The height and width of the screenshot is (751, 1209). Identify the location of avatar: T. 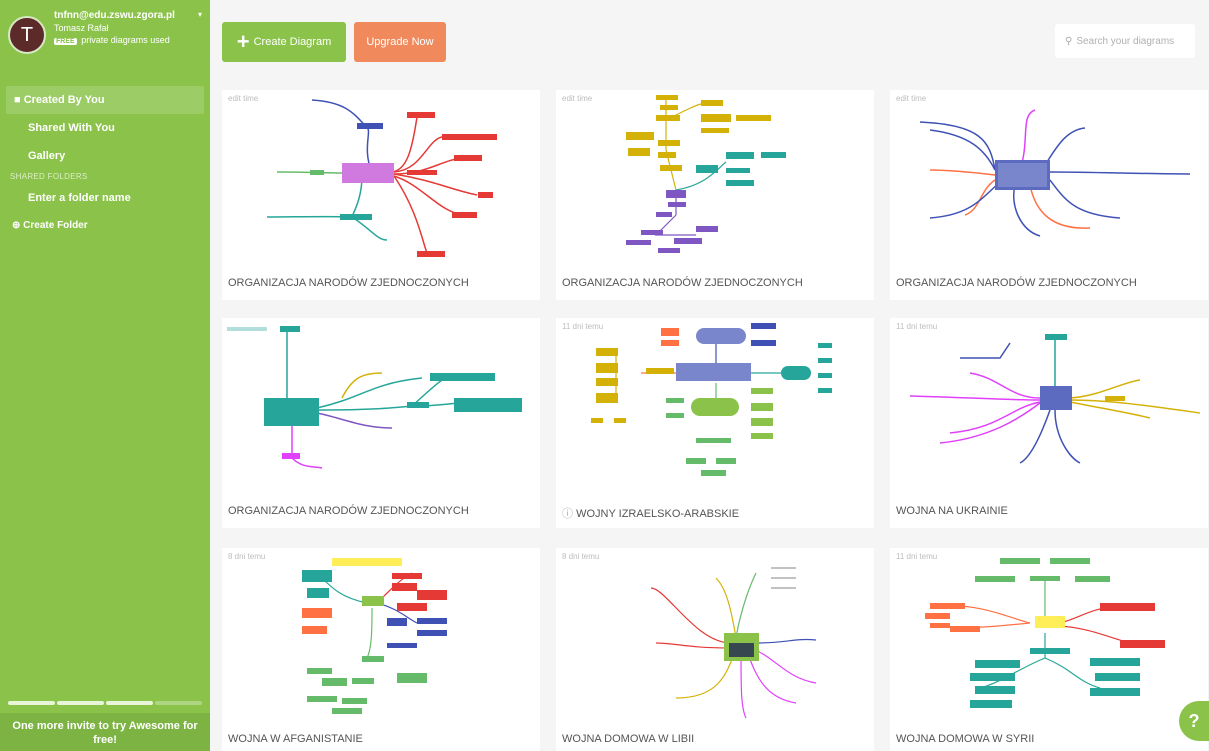
(27, 35).